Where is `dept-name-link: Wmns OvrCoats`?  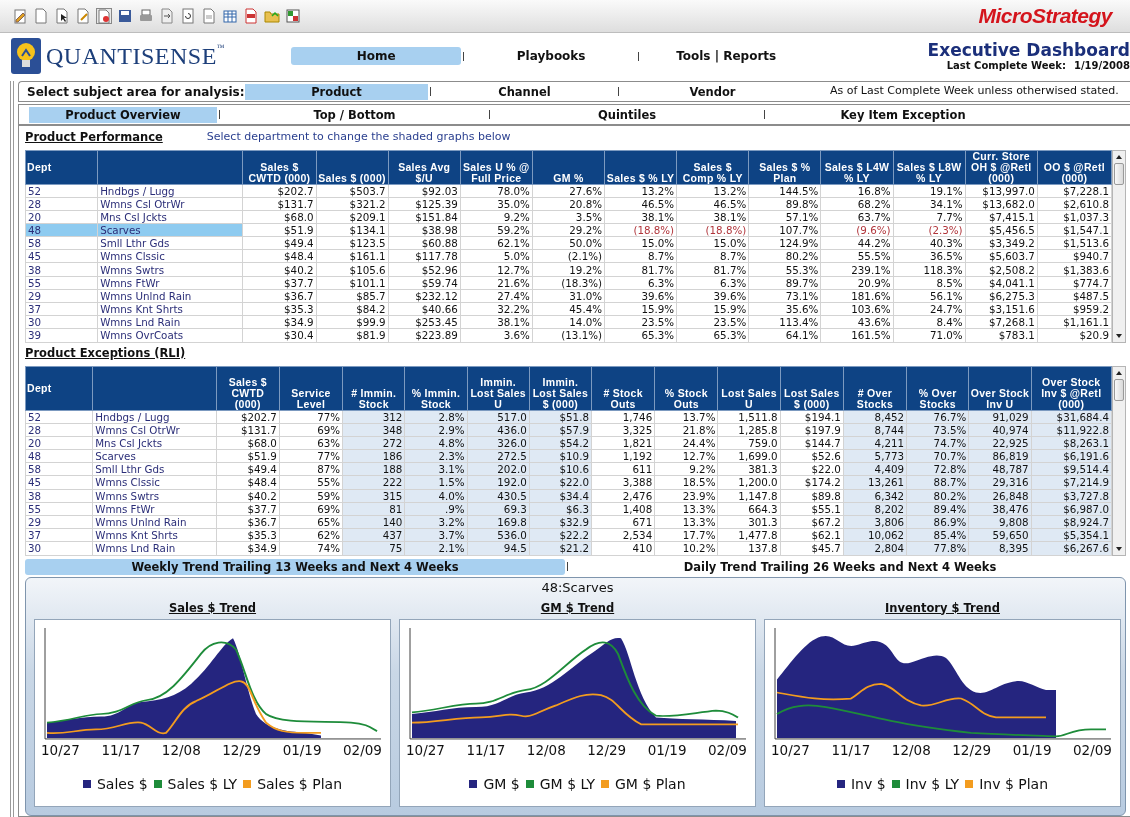 dept-name-link: Wmns OvrCoats is located at coordinates (170, 335).